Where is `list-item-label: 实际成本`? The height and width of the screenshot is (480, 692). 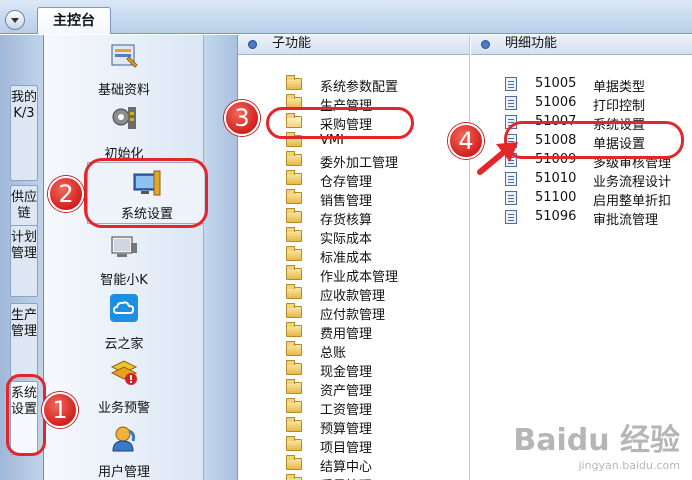
list-item-label: 实际成本 is located at coordinates (346, 239).